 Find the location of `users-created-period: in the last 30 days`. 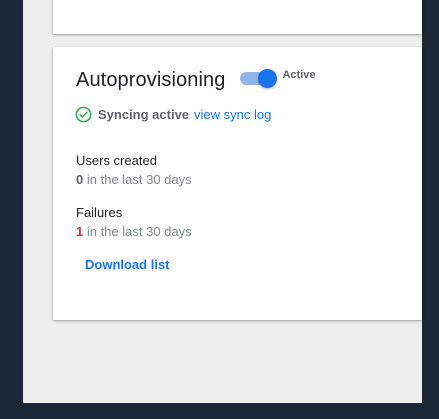

users-created-period: in the last 30 days is located at coordinates (137, 179).